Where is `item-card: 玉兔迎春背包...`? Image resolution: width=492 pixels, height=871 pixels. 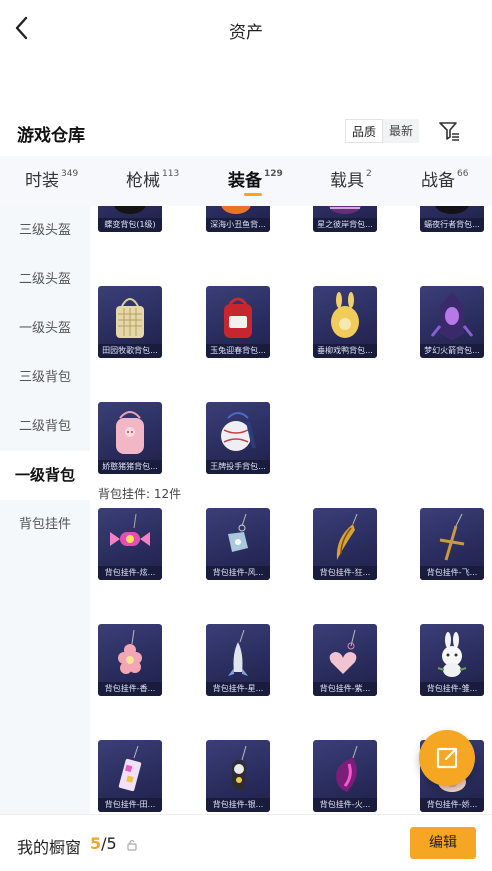 item-card: 玉兔迎春背包... is located at coordinates (238, 322).